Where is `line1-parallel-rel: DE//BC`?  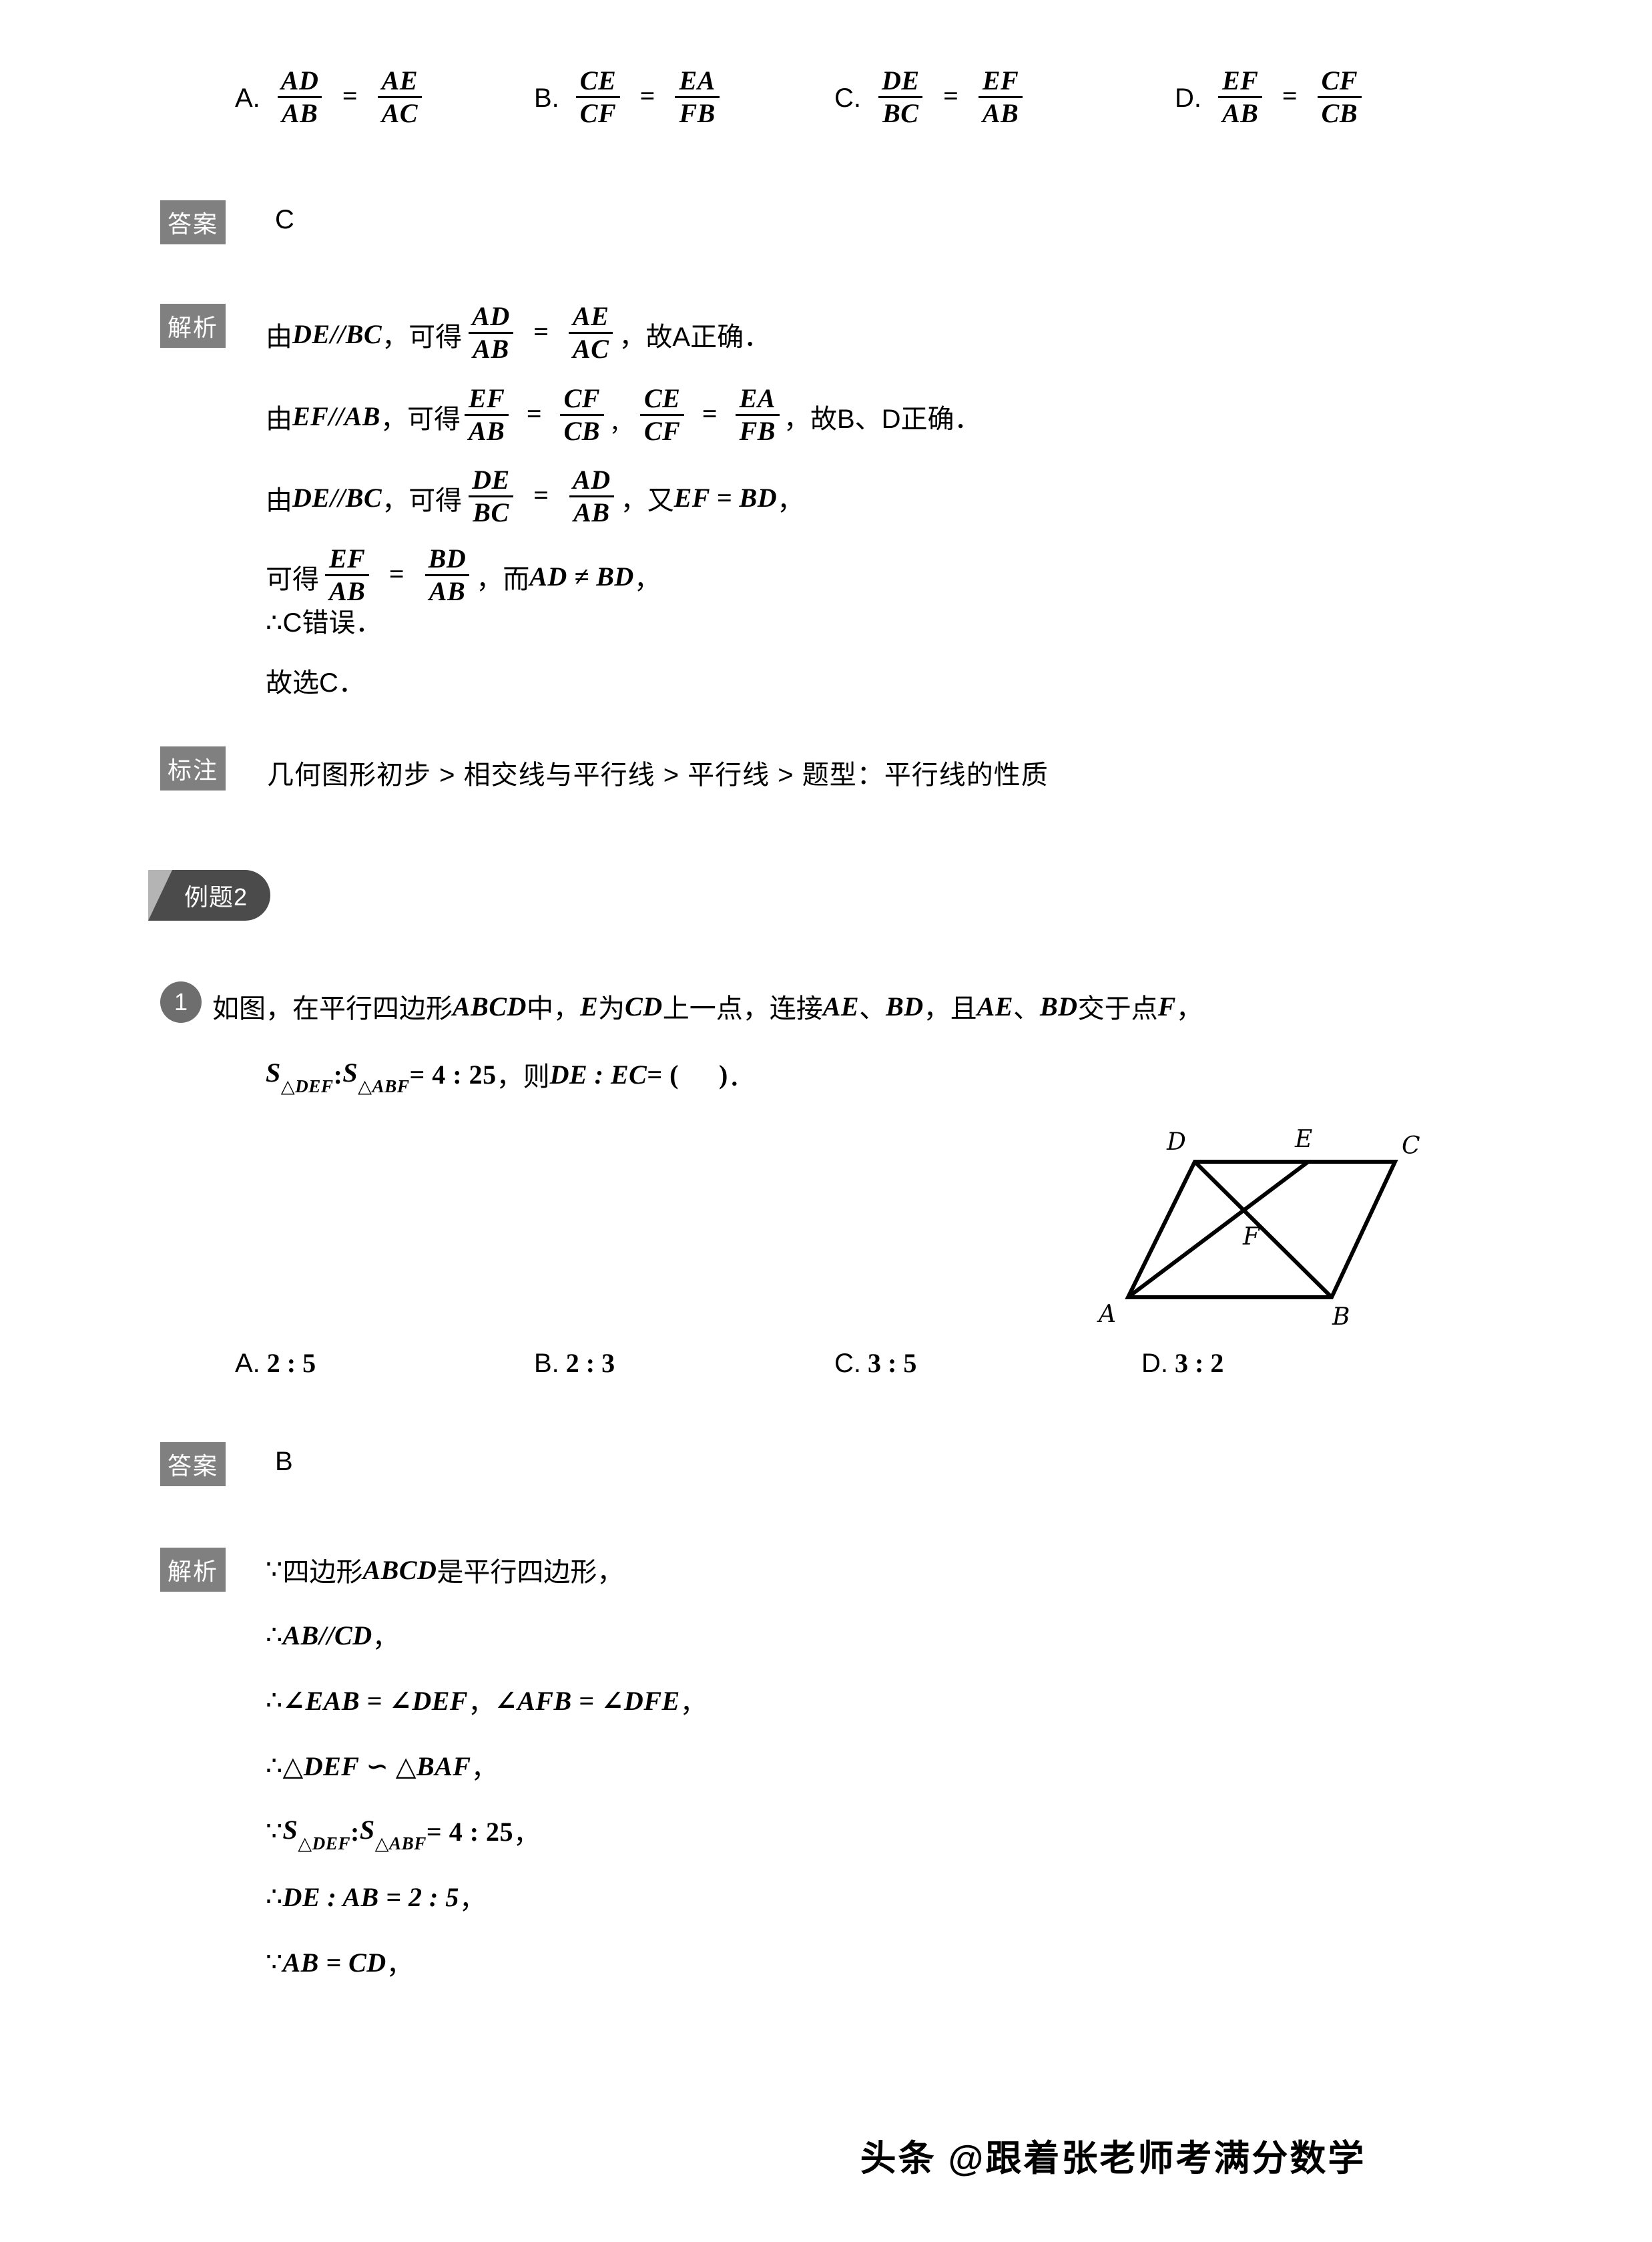 line1-parallel-rel: DE//BC is located at coordinates (337, 334).